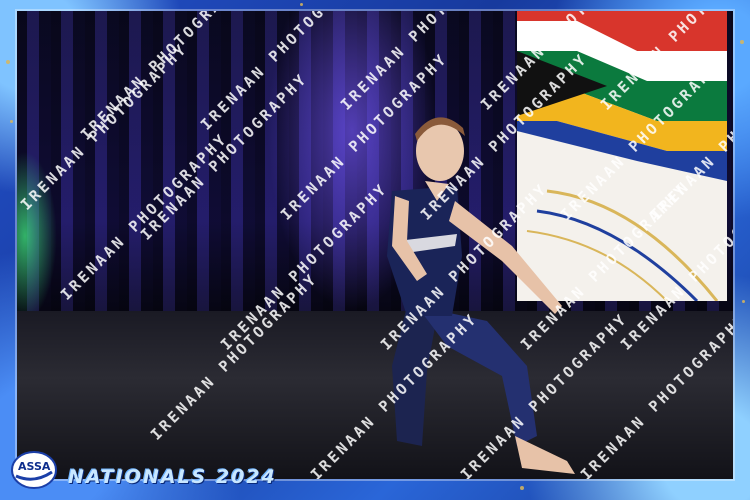  What do you see at coordinates (37, 236) in the screenshot?
I see `green-spotlight` at bounding box center [37, 236].